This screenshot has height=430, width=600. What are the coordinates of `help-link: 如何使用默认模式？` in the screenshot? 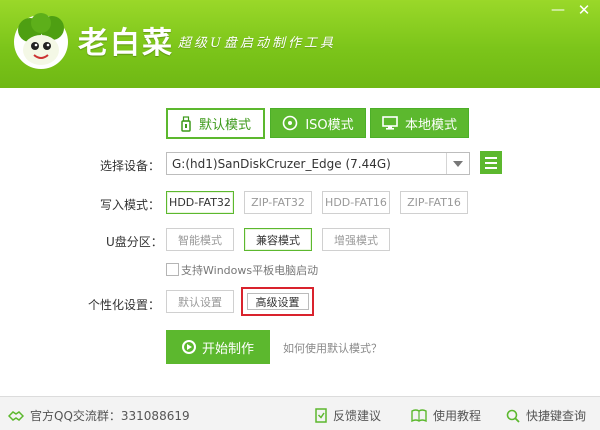 It's located at (332, 348).